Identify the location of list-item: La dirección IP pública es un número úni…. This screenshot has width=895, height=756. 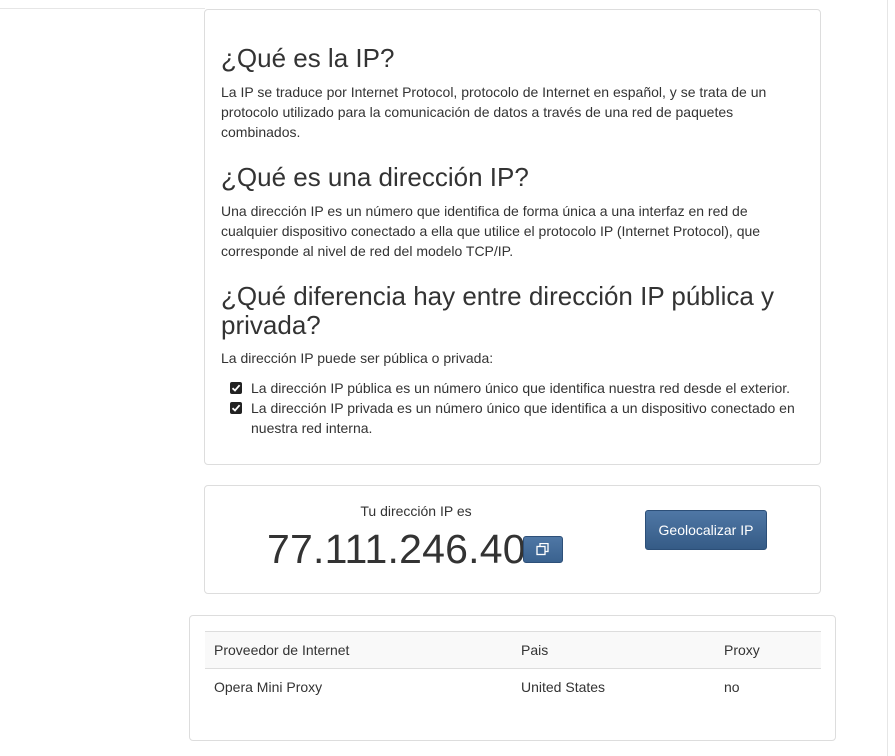
(516, 388).